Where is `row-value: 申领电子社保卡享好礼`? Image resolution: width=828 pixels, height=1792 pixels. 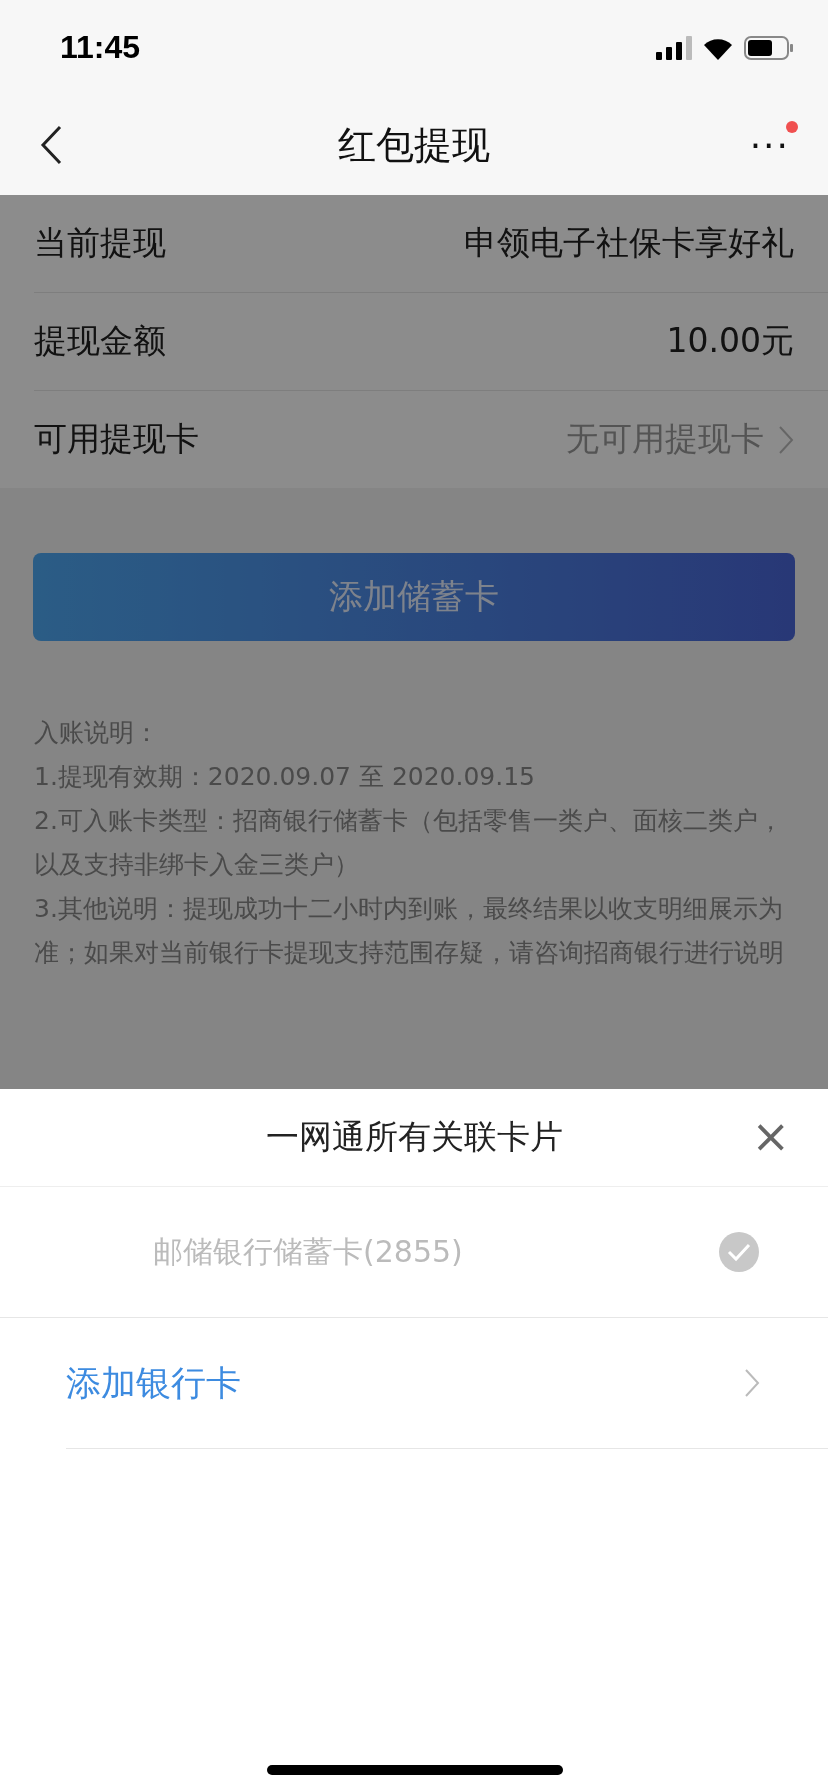 row-value: 申领电子社保卡享好礼 is located at coordinates (629, 243).